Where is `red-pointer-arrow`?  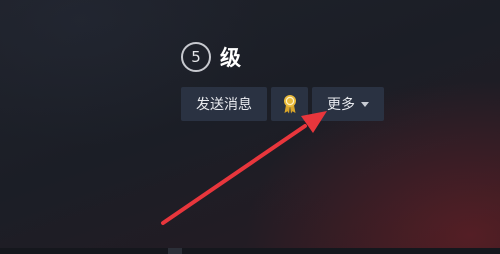 red-pointer-arrow is located at coordinates (244, 168).